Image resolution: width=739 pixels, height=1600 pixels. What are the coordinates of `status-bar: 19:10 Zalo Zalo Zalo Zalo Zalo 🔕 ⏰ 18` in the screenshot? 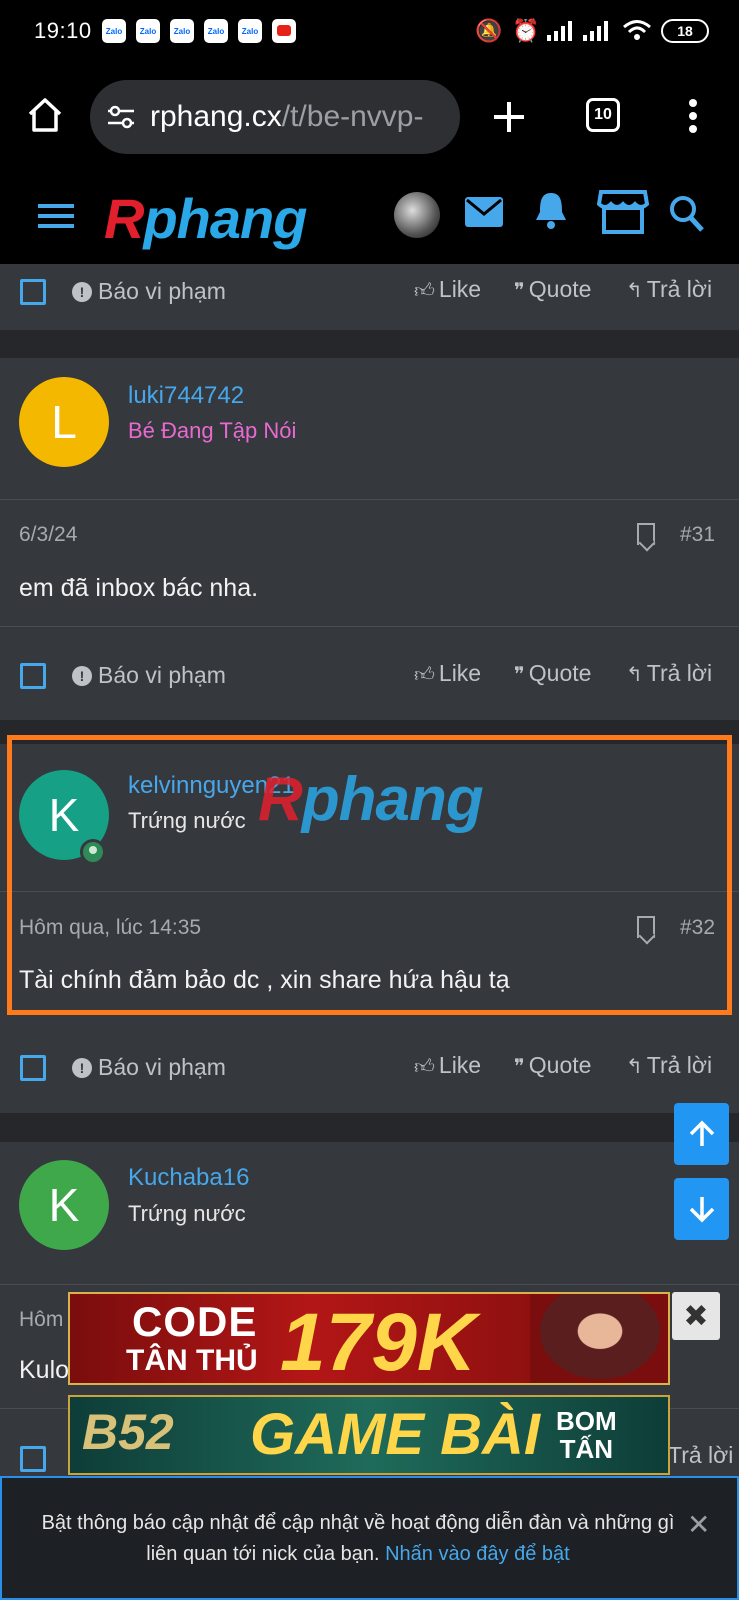 It's located at (369, 31).